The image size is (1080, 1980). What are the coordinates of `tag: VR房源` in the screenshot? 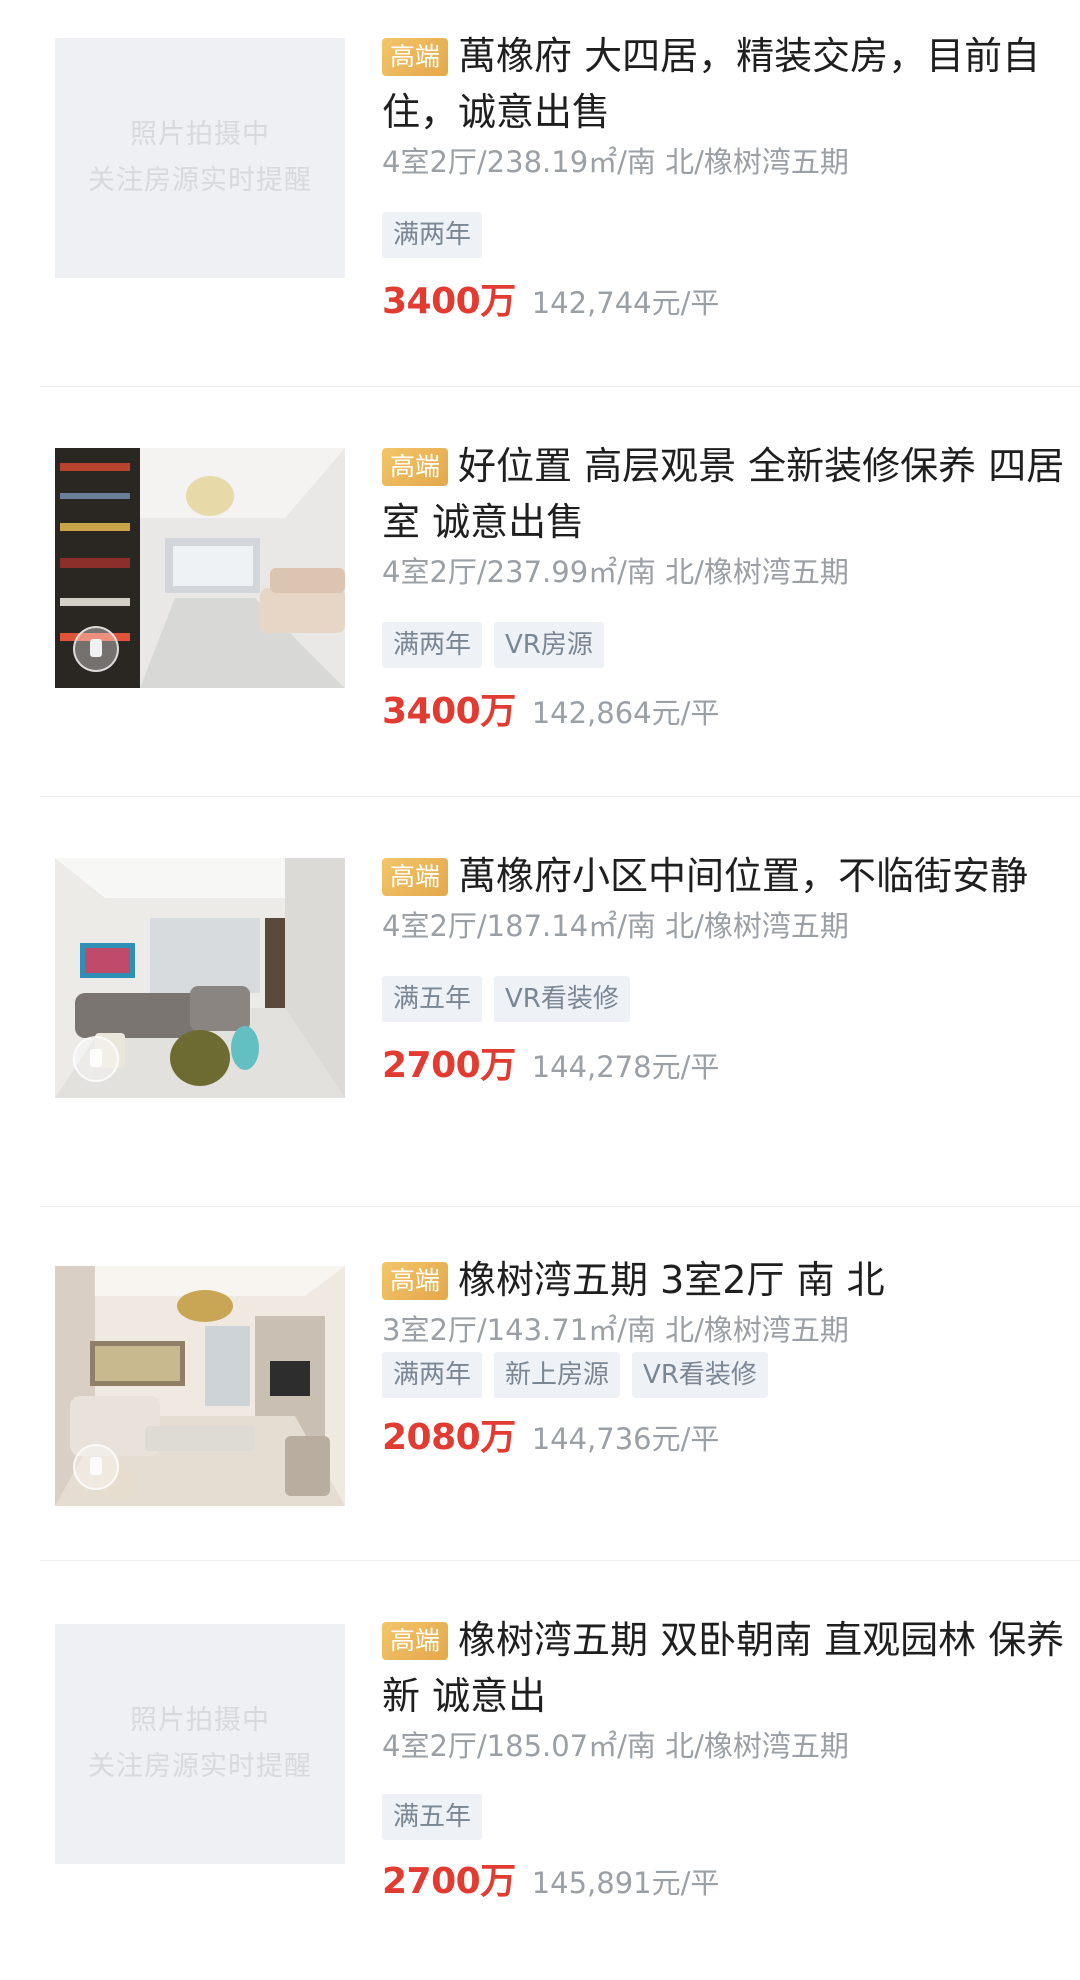 It's located at (549, 645).